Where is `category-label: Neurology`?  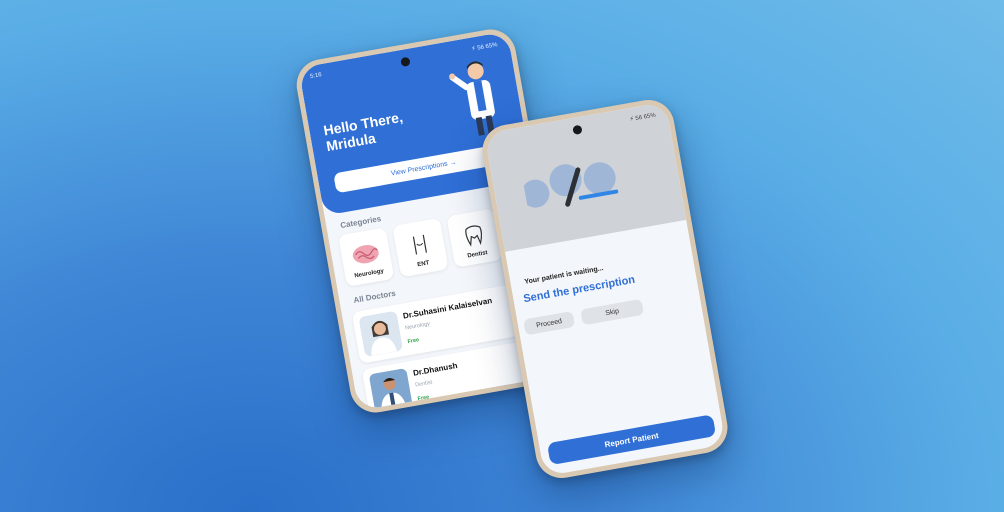 category-label: Neurology is located at coordinates (369, 274).